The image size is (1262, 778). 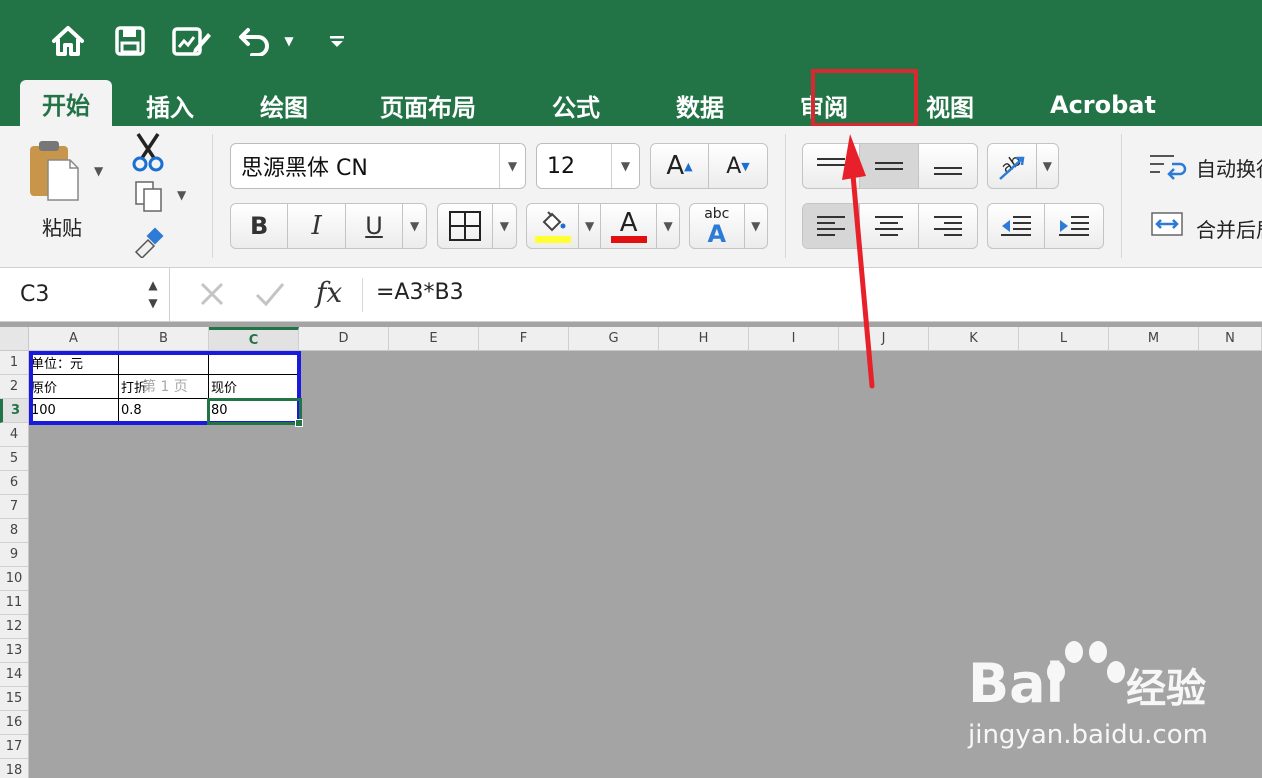 I want to click on font-size-box: 12 ▼, so click(x=588, y=166).